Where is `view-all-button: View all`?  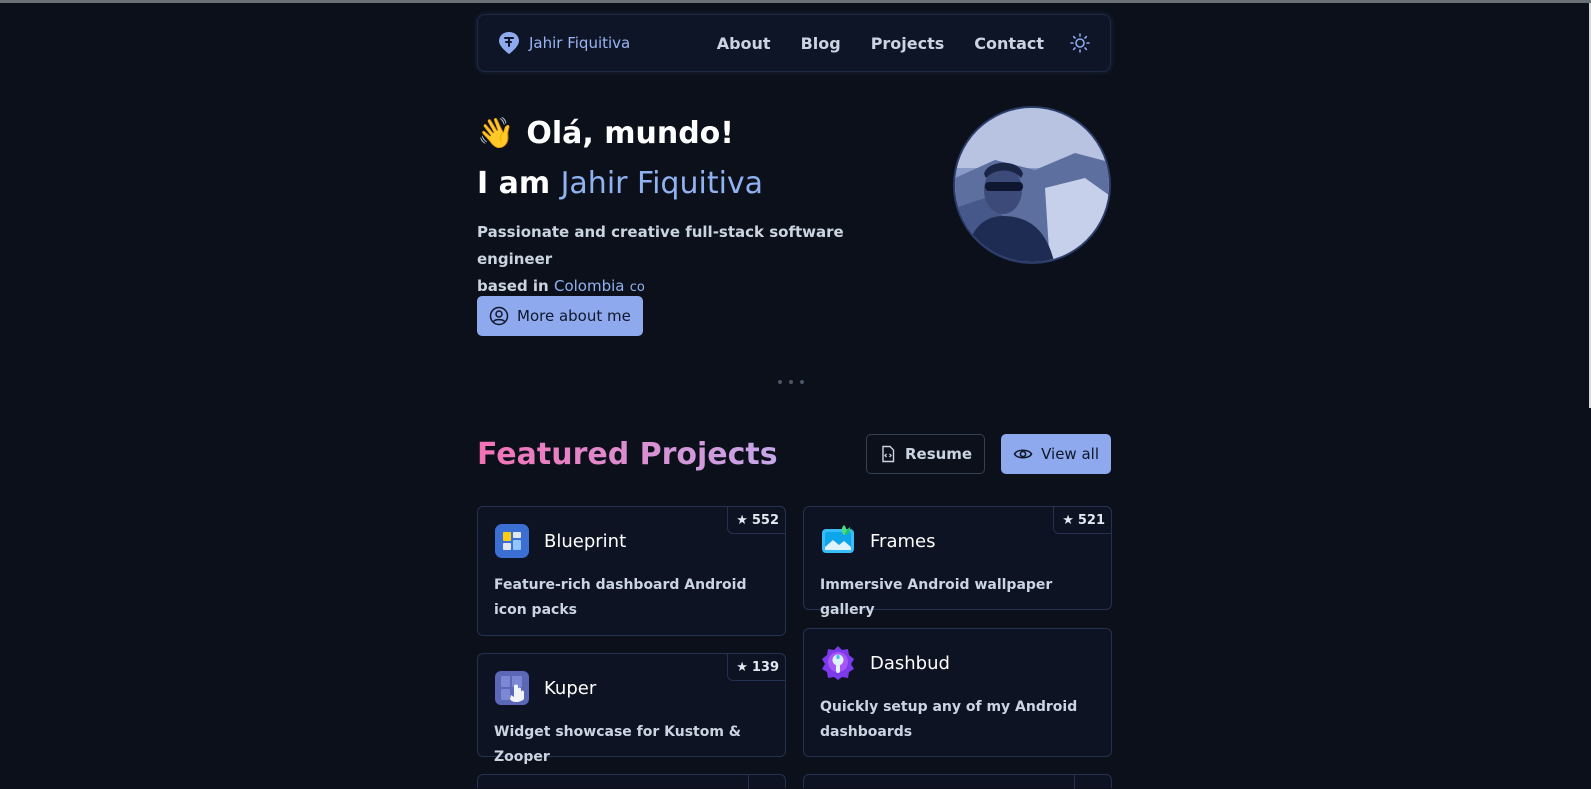
view-all-button: View all is located at coordinates (1056, 454).